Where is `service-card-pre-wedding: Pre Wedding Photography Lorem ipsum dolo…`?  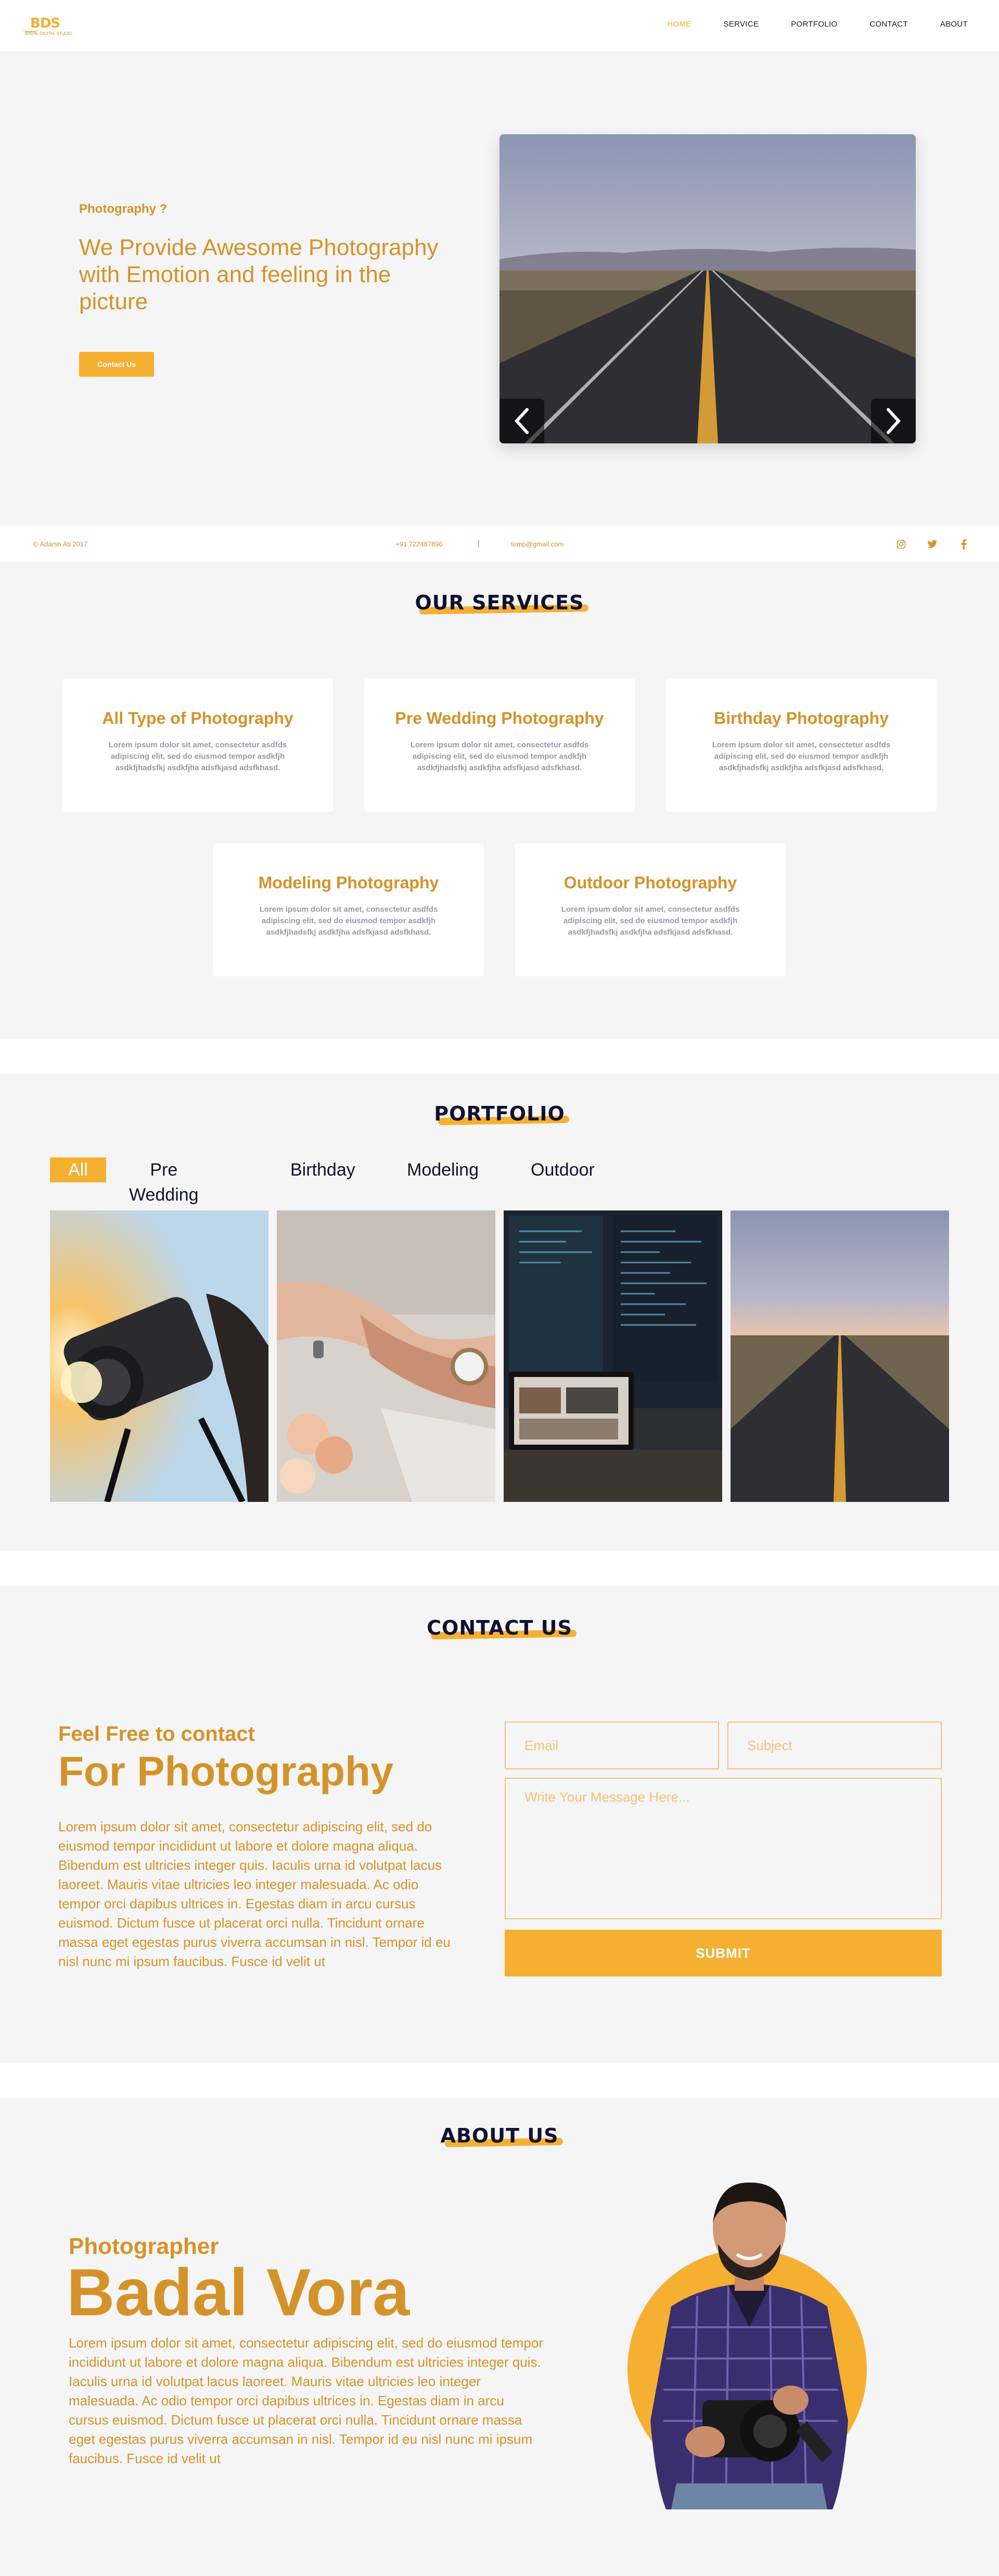 service-card-pre-wedding: Pre Wedding Photography Lorem ipsum dolo… is located at coordinates (499, 745).